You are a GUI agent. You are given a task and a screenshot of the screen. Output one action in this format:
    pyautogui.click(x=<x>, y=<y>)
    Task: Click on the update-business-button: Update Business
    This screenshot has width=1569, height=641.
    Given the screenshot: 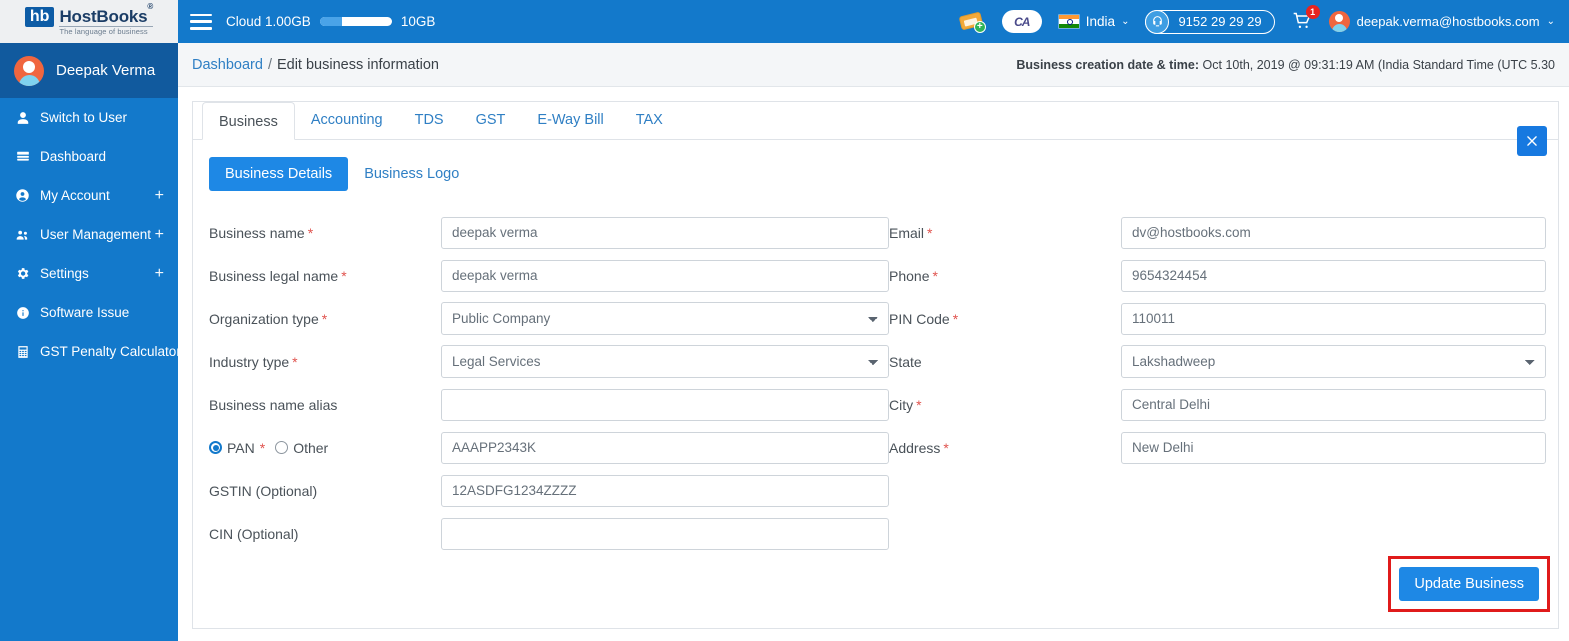 What is the action you would take?
    pyautogui.click(x=1469, y=584)
    